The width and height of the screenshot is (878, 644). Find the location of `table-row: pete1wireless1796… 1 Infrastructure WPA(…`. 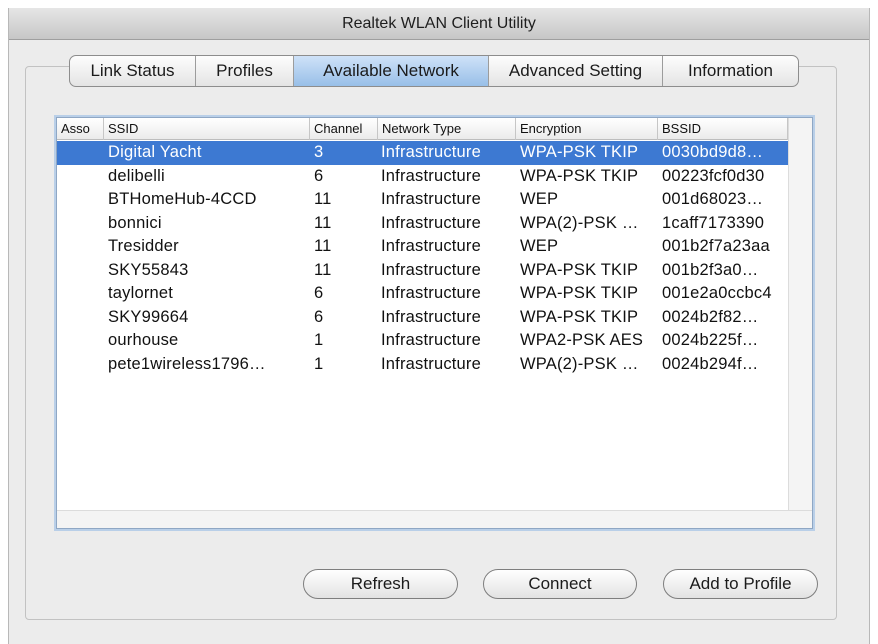

table-row: pete1wireless1796… 1 Infrastructure WPA(… is located at coordinates (434, 365).